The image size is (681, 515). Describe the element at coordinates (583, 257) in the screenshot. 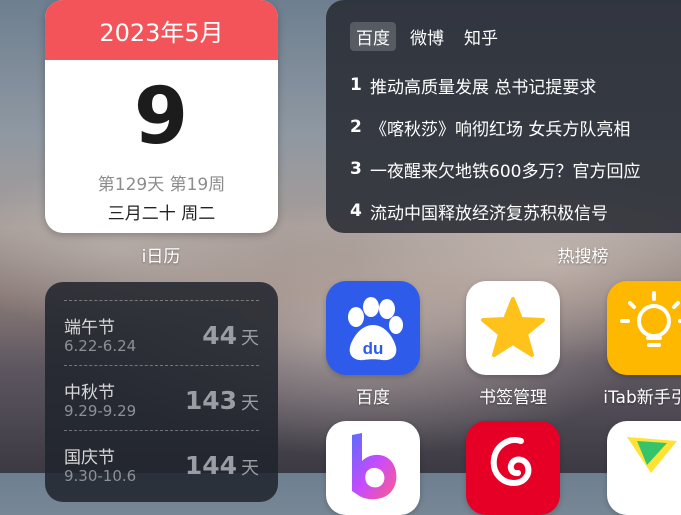

I see `hot-search-widget-label: 热搜榜` at that location.